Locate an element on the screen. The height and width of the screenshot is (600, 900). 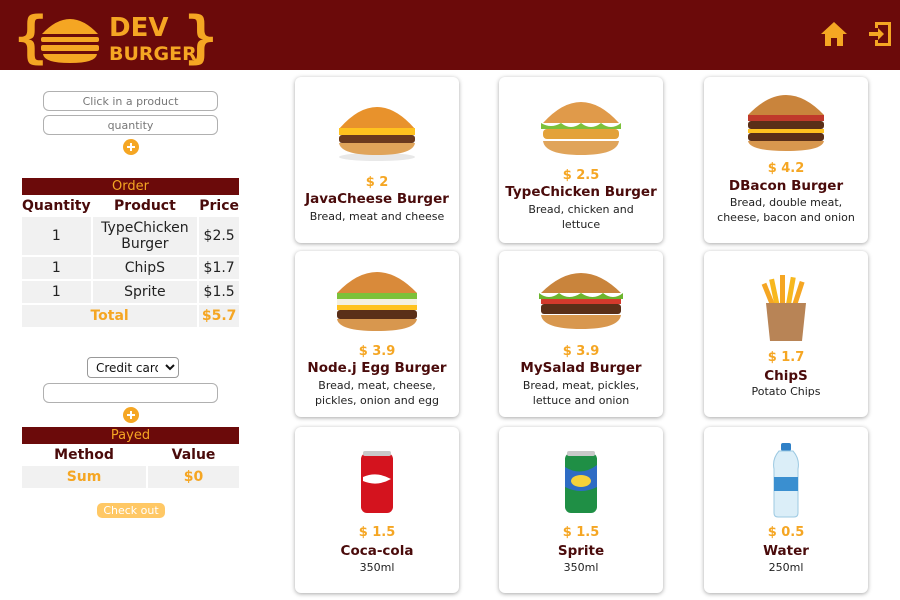
order-row: 1 Sprite $1.5 is located at coordinates (130, 292).